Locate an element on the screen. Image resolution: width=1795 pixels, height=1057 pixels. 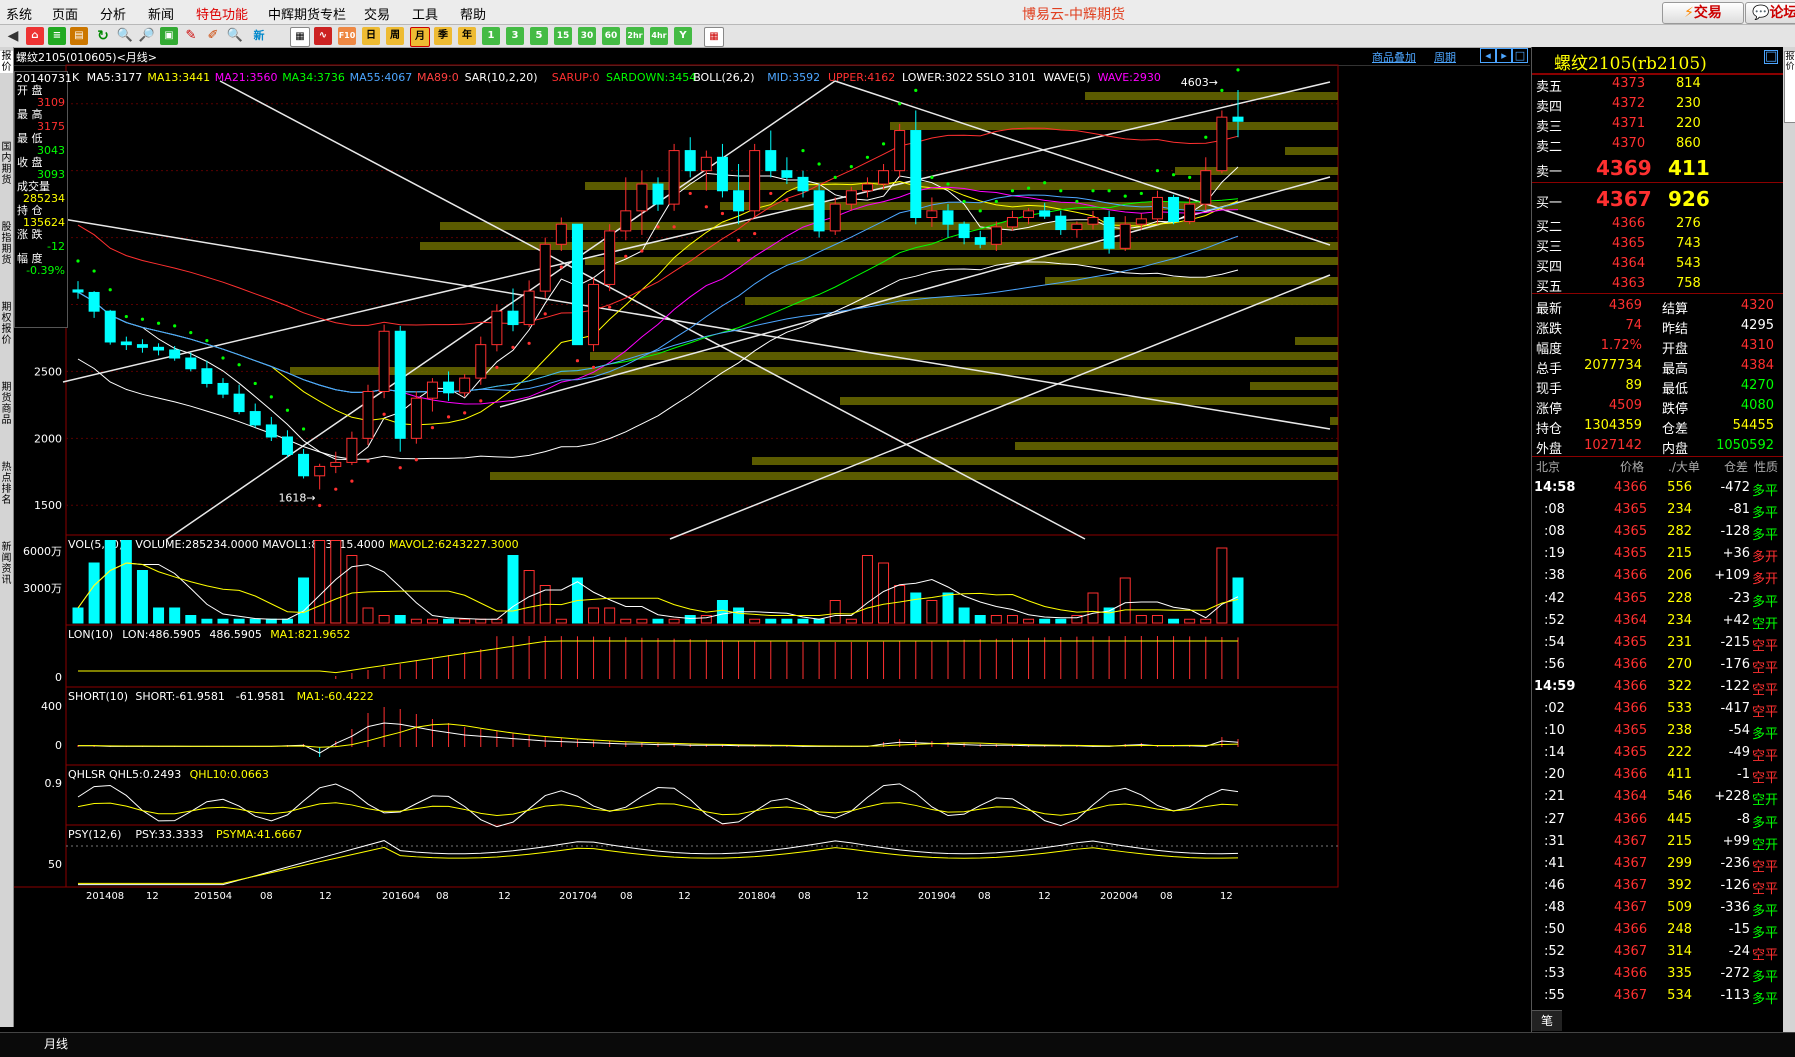
min30-button: 30 is located at coordinates (587, 36).